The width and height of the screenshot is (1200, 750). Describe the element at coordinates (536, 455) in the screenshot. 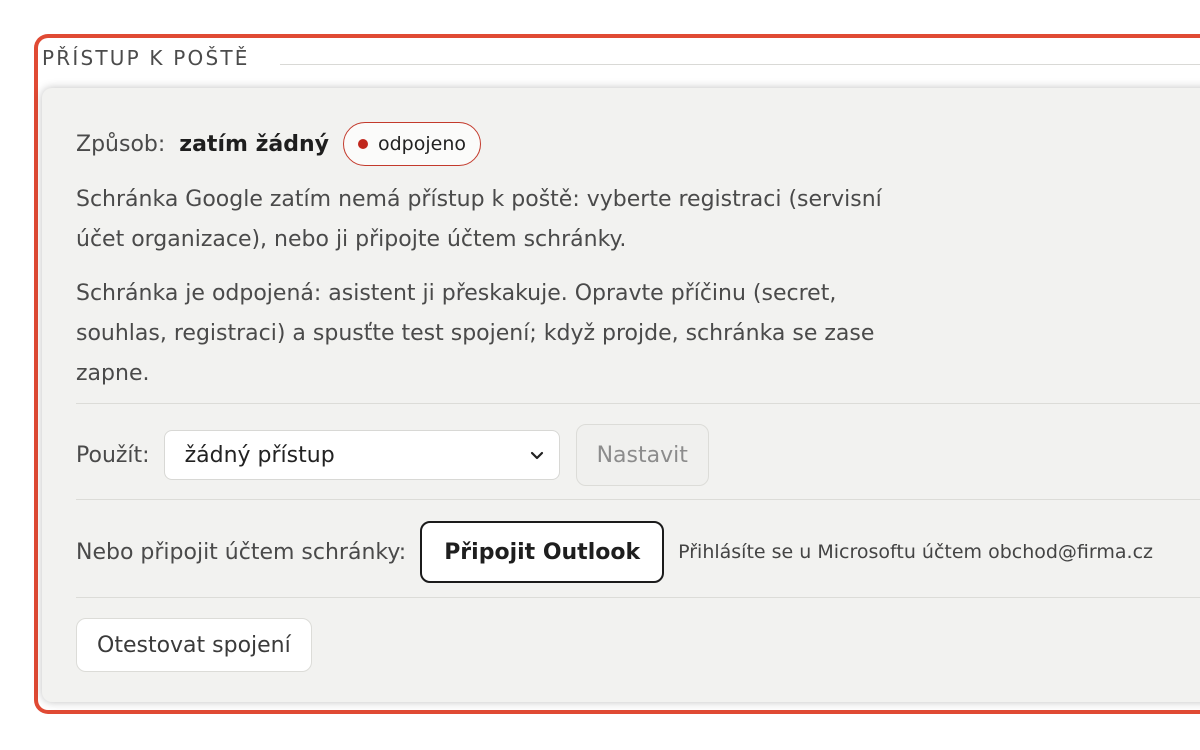

I see `chevron-down-icon` at that location.